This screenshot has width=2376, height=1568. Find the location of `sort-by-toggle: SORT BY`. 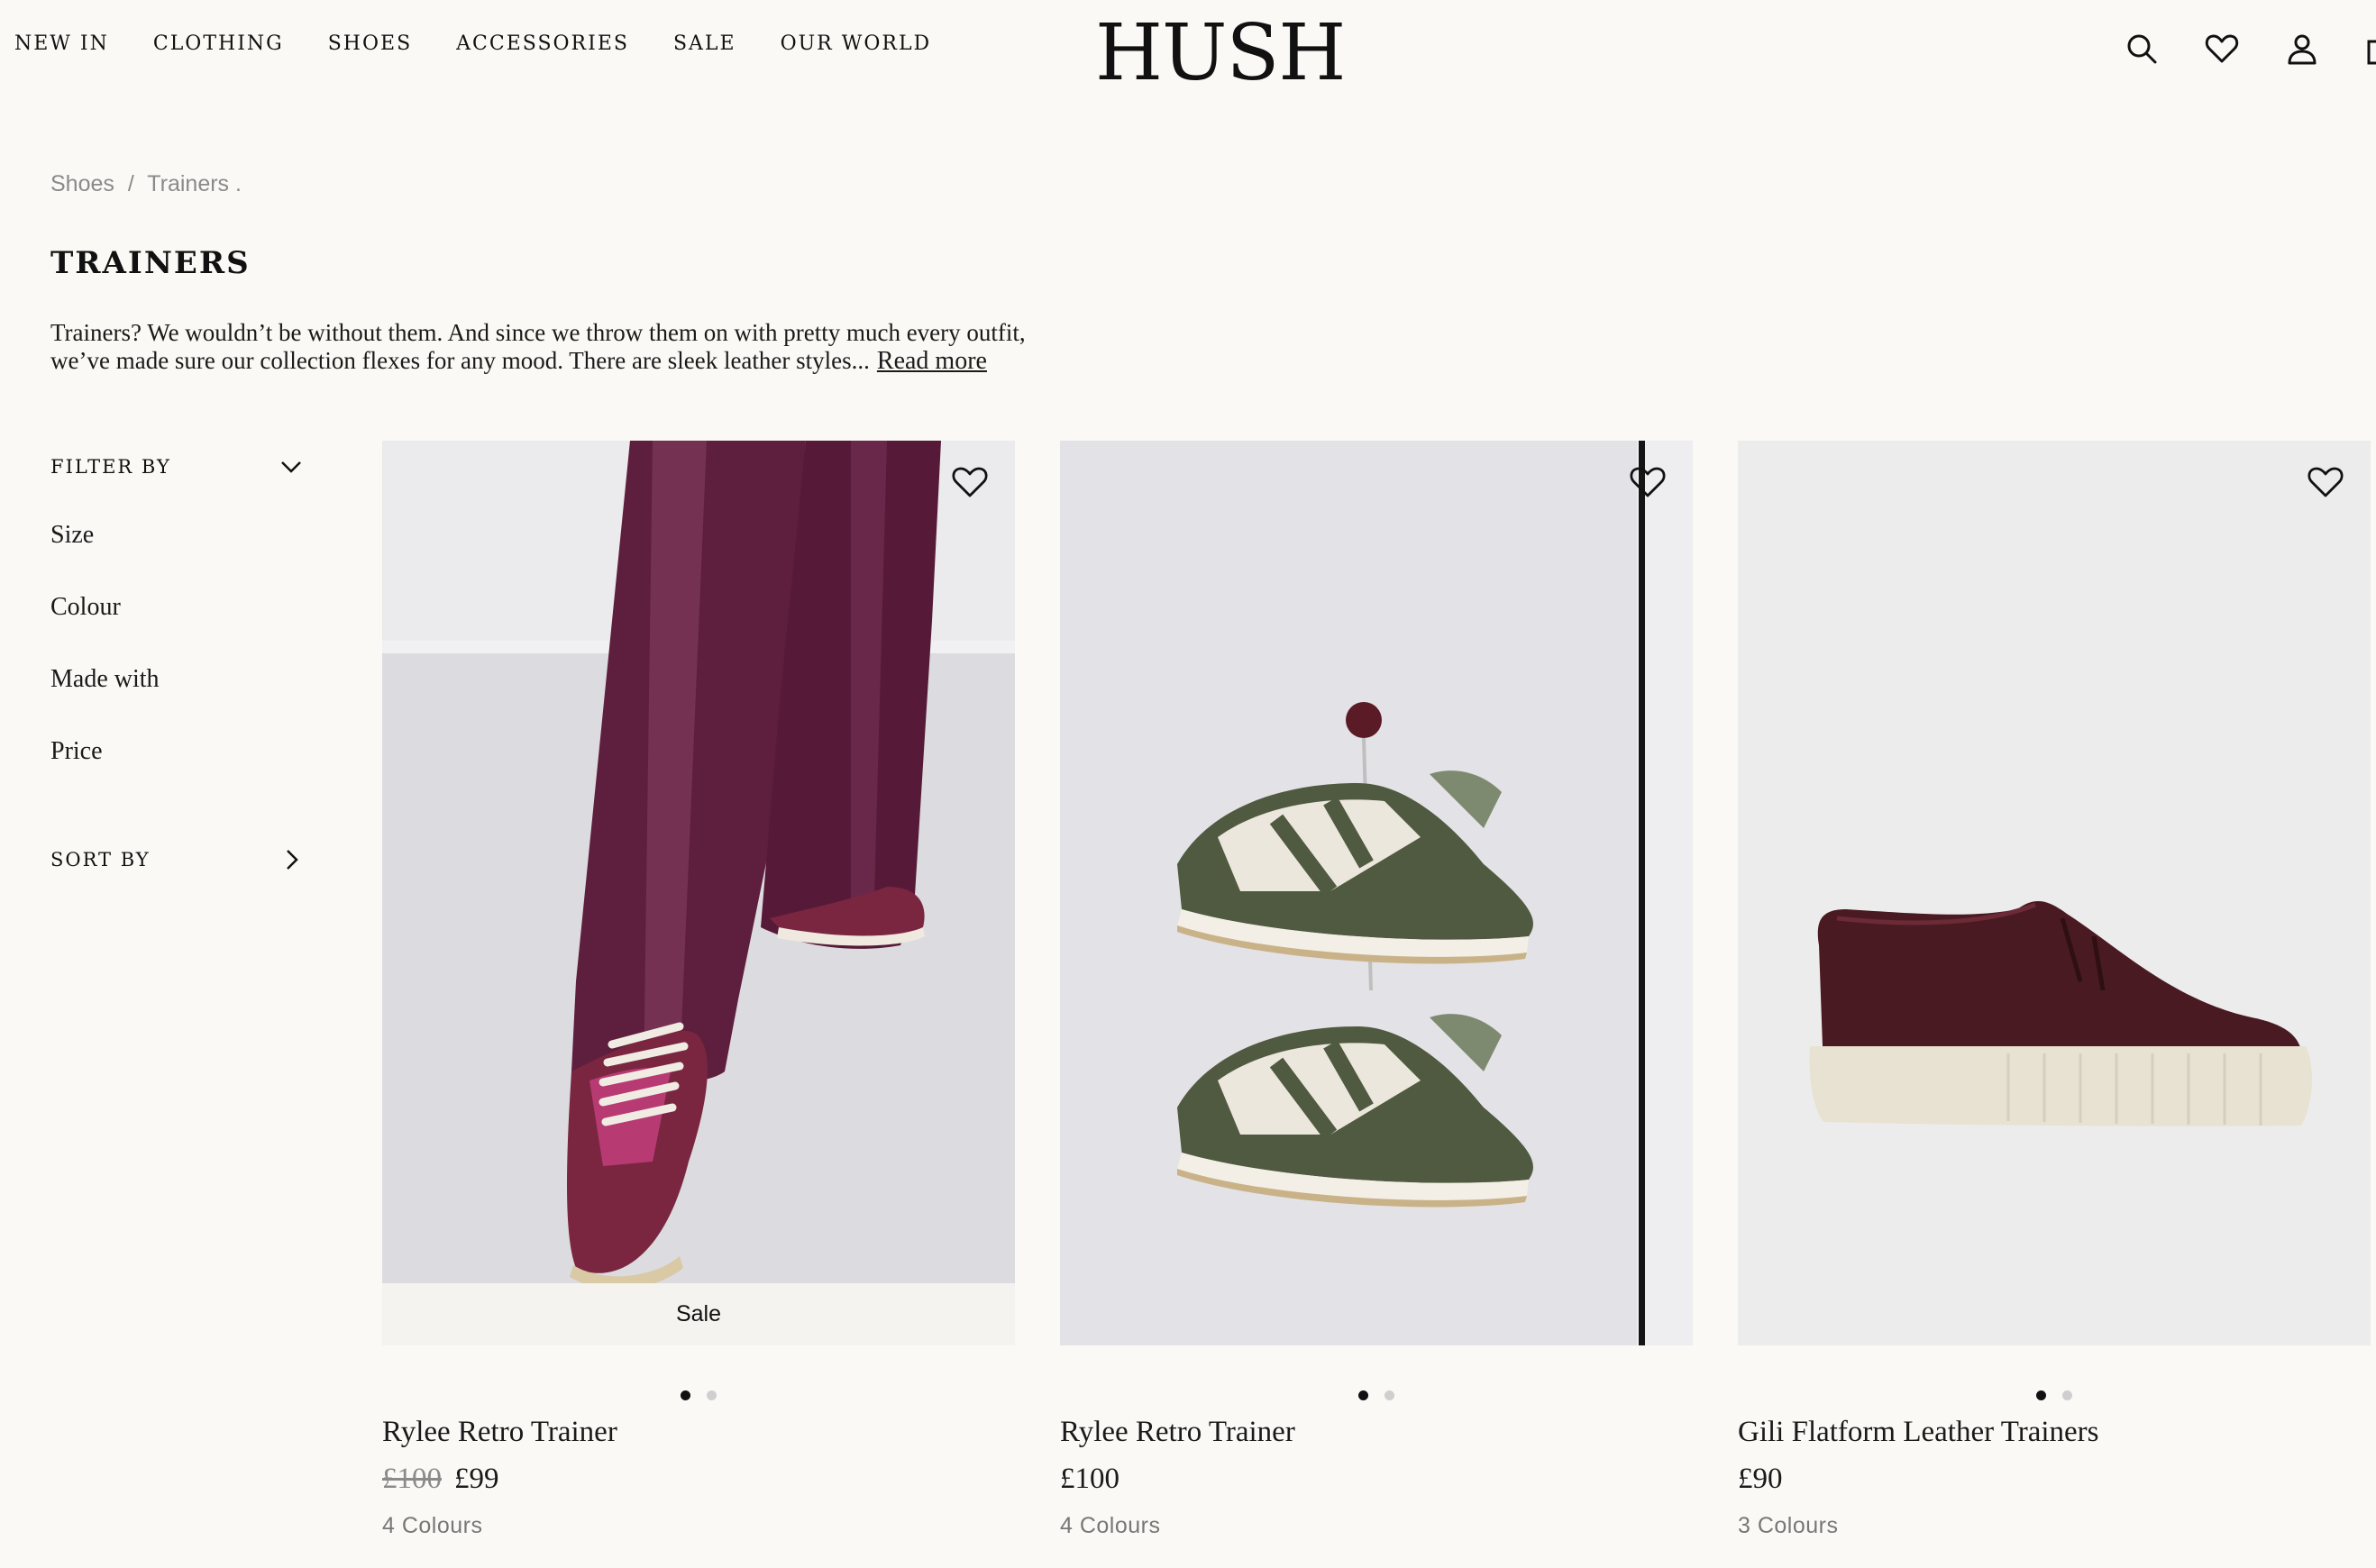

sort-by-toggle: SORT BY is located at coordinates (177, 860).